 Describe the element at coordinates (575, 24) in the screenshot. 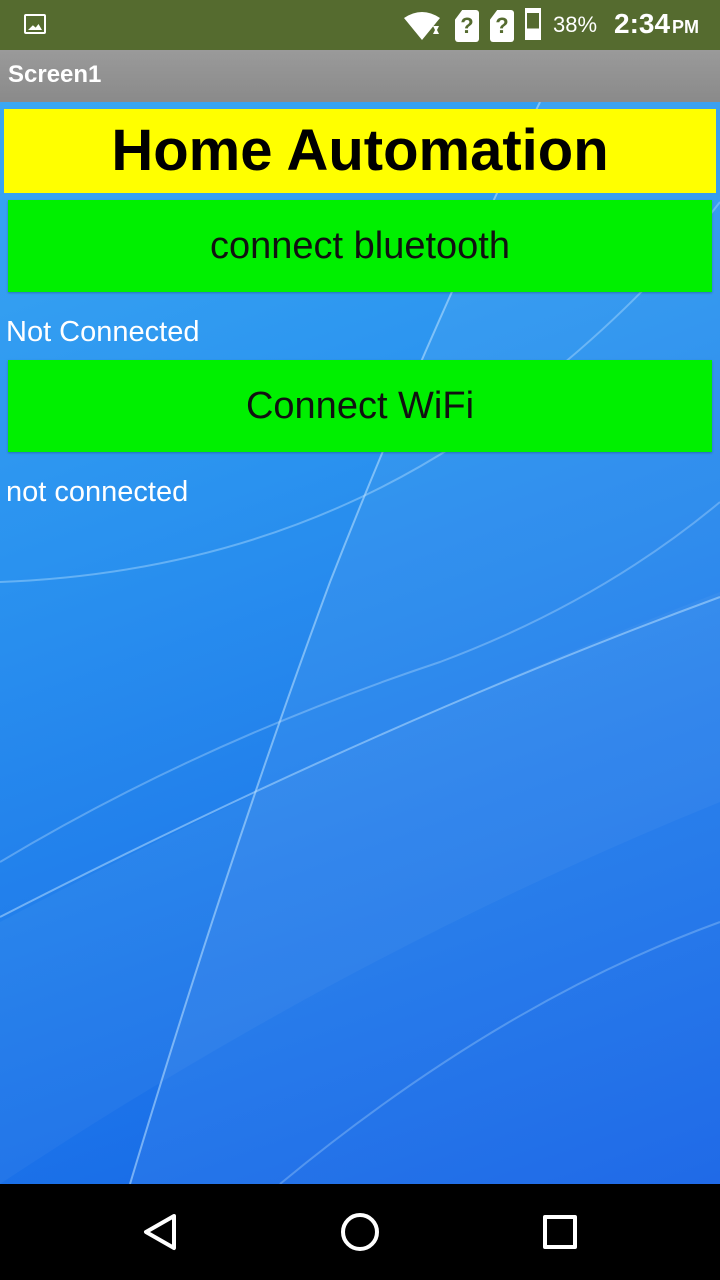

I see `battery-percentage: 38%` at that location.